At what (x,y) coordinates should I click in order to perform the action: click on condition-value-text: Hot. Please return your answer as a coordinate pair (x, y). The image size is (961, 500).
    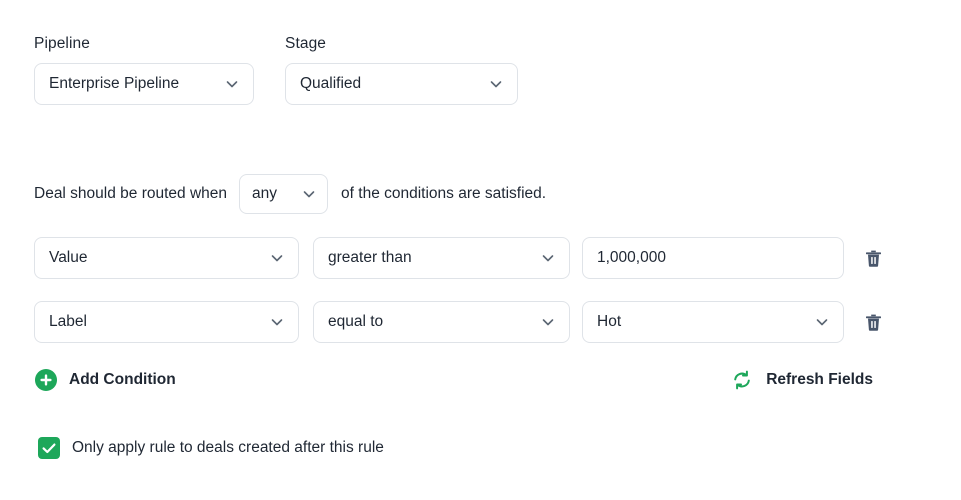
    Looking at the image, I should click on (609, 321).